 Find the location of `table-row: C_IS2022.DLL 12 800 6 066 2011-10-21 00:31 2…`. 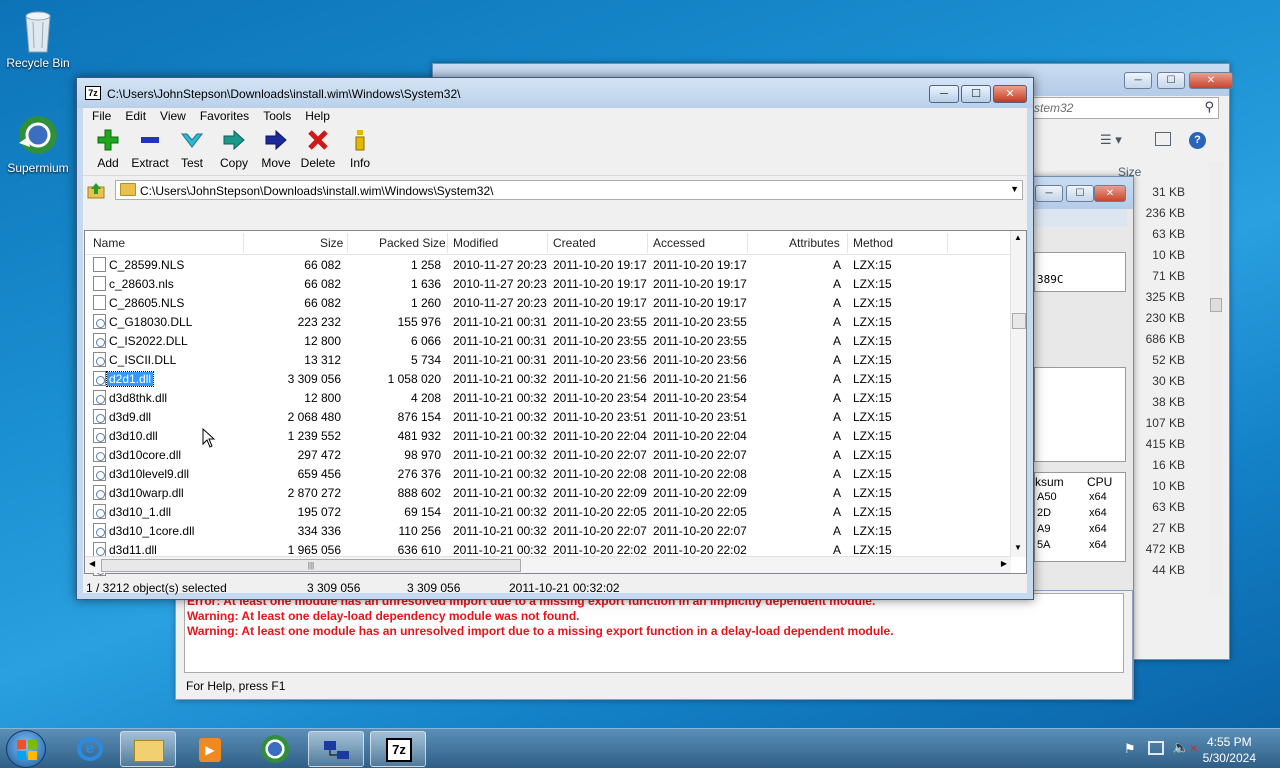

table-row: C_IS2022.DLL 12 800 6 066 2011-10-21 00:31 2… is located at coordinates (548, 340).